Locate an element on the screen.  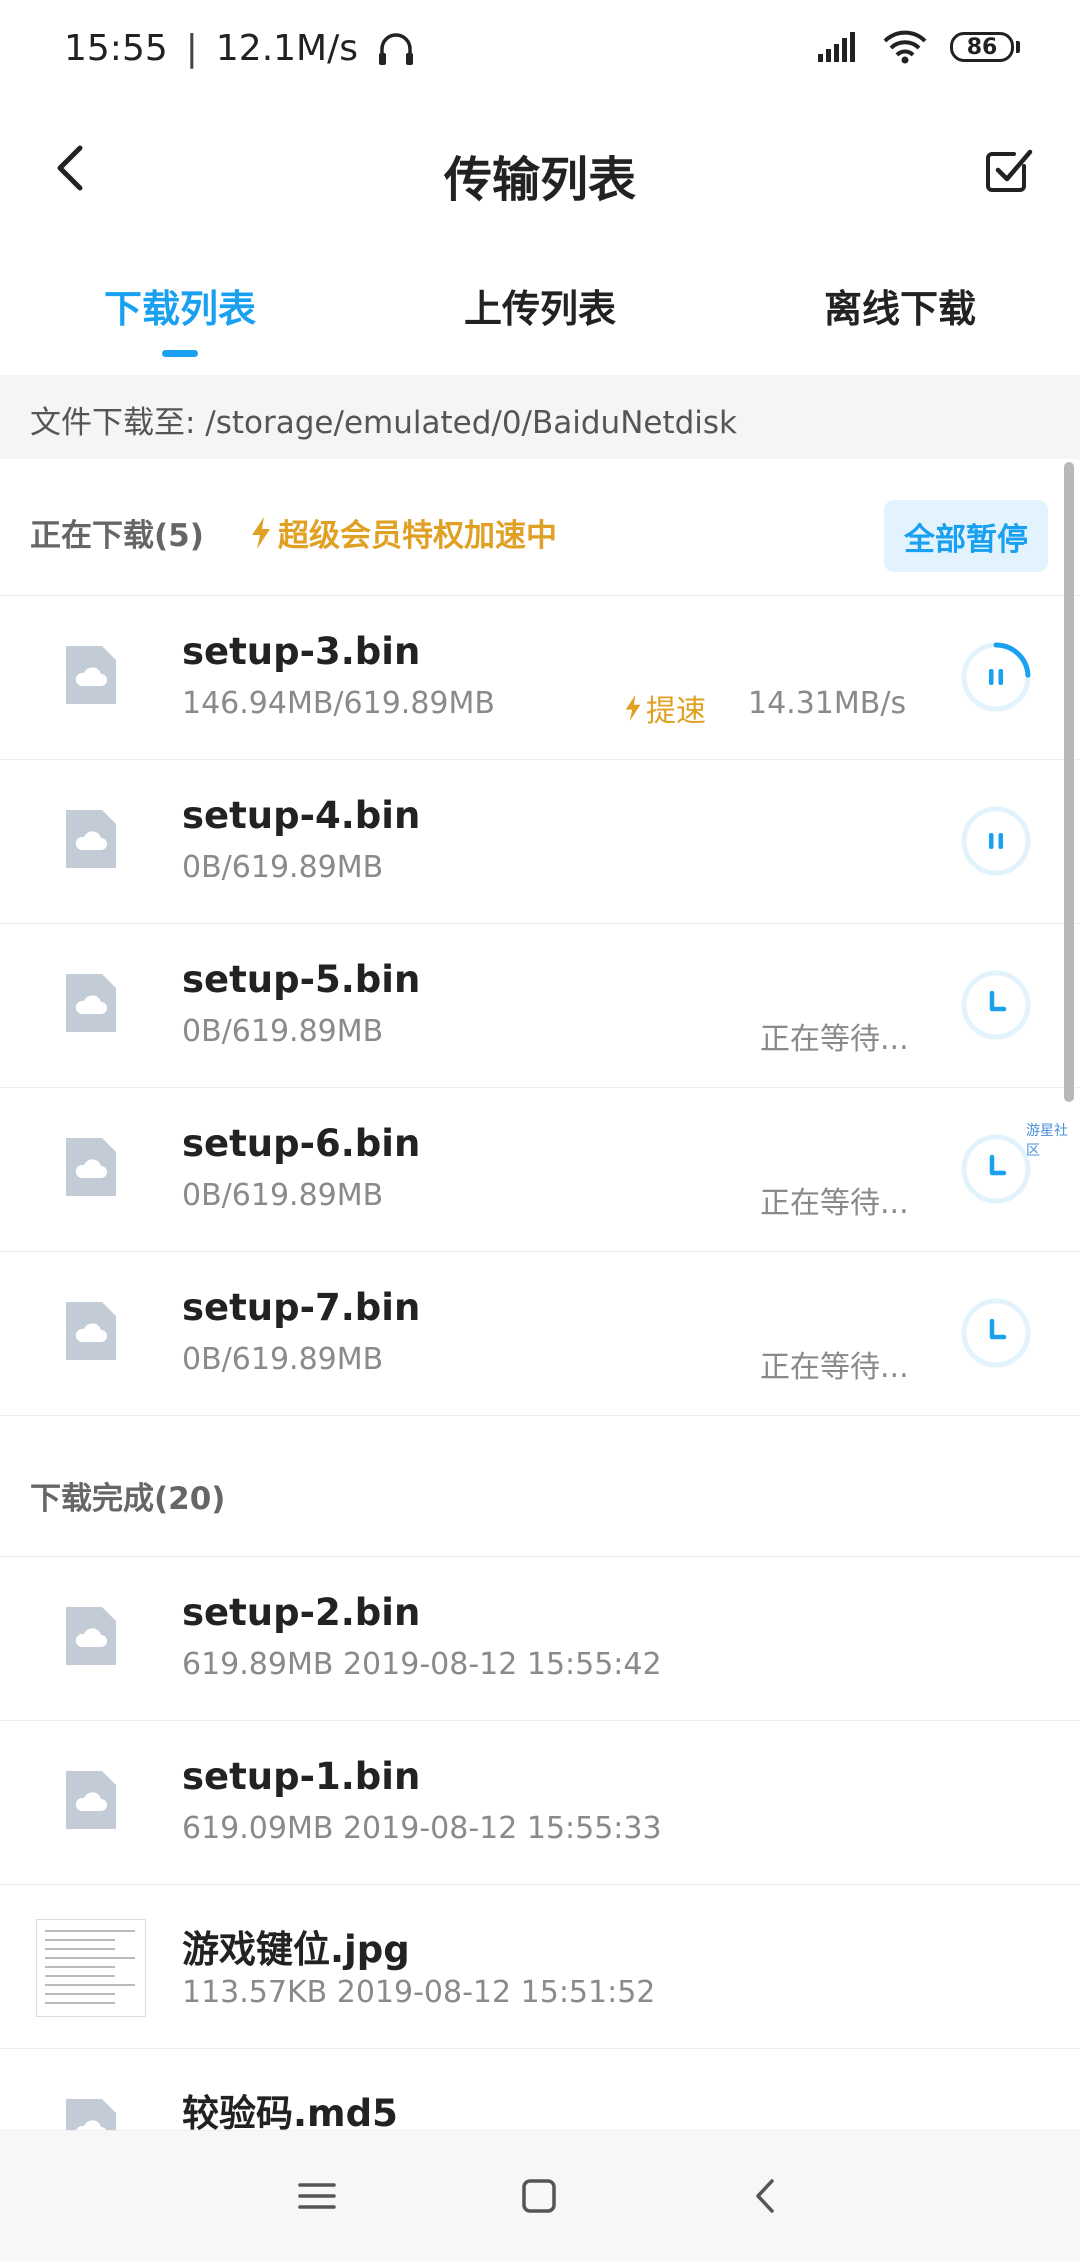
status-left: 15:55 | 12.1M/s is located at coordinates (240, 48).